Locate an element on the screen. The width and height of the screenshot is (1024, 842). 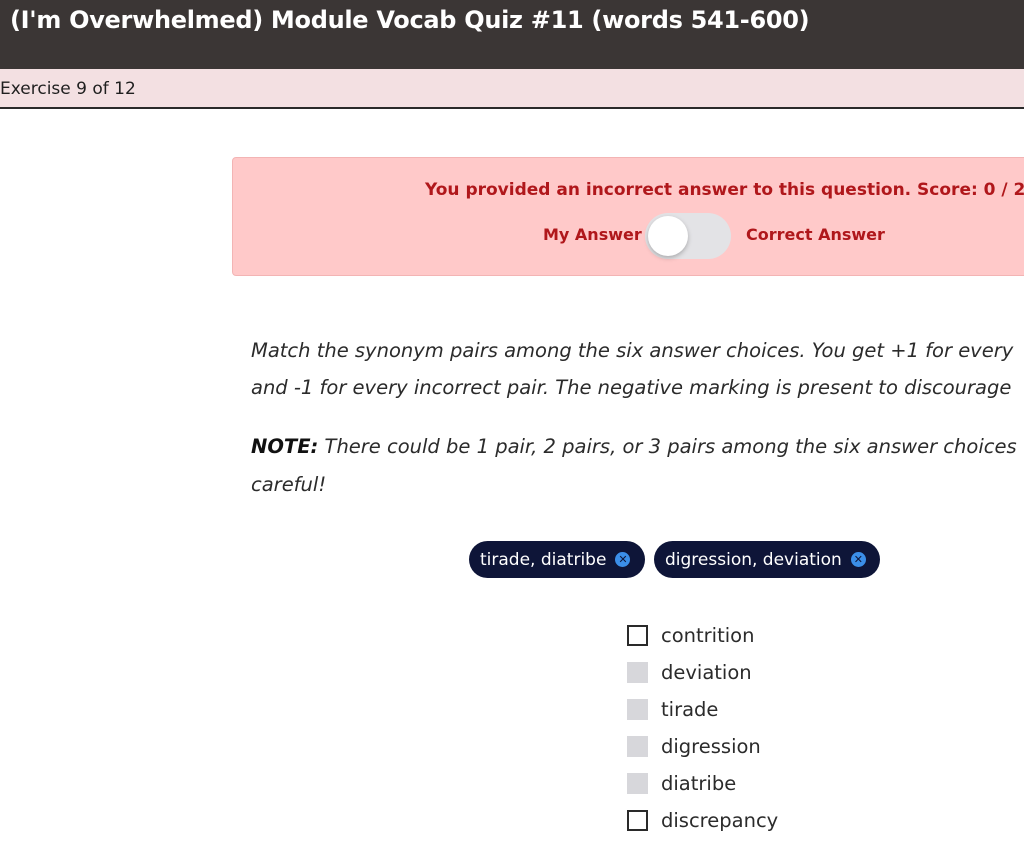
choice-label: digression is located at coordinates (711, 746).